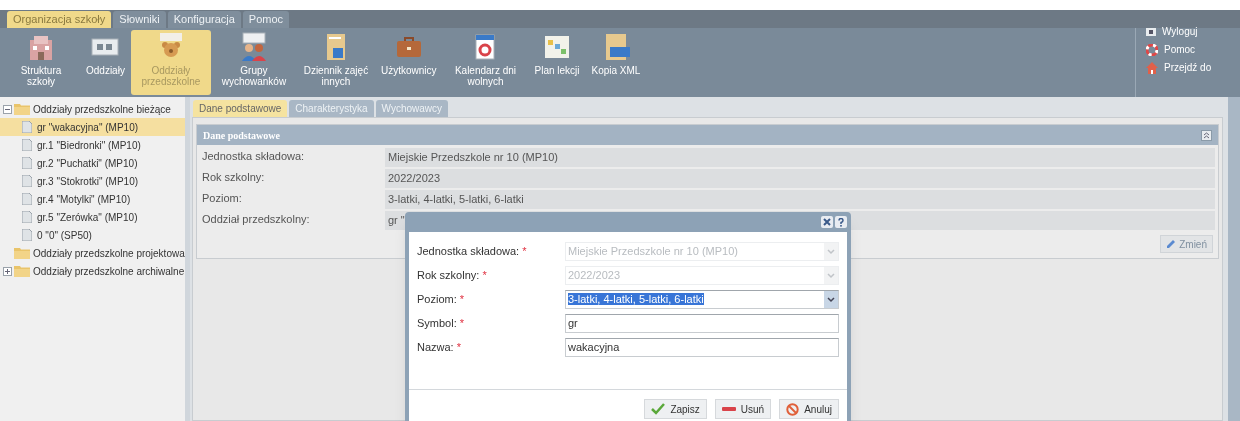 The height and width of the screenshot is (421, 1240). Describe the element at coordinates (793, 409) in the screenshot. I see `cancel-icon` at that location.